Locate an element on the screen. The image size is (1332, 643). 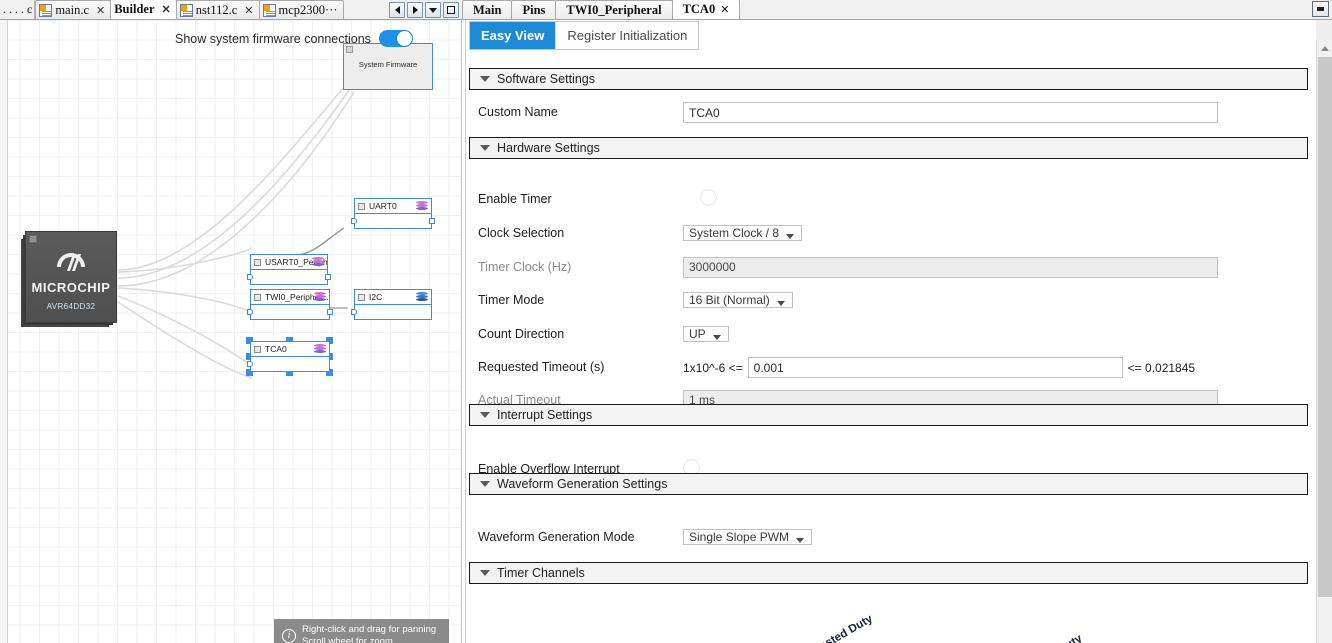
tab-nav-buttons is located at coordinates (425, 10).